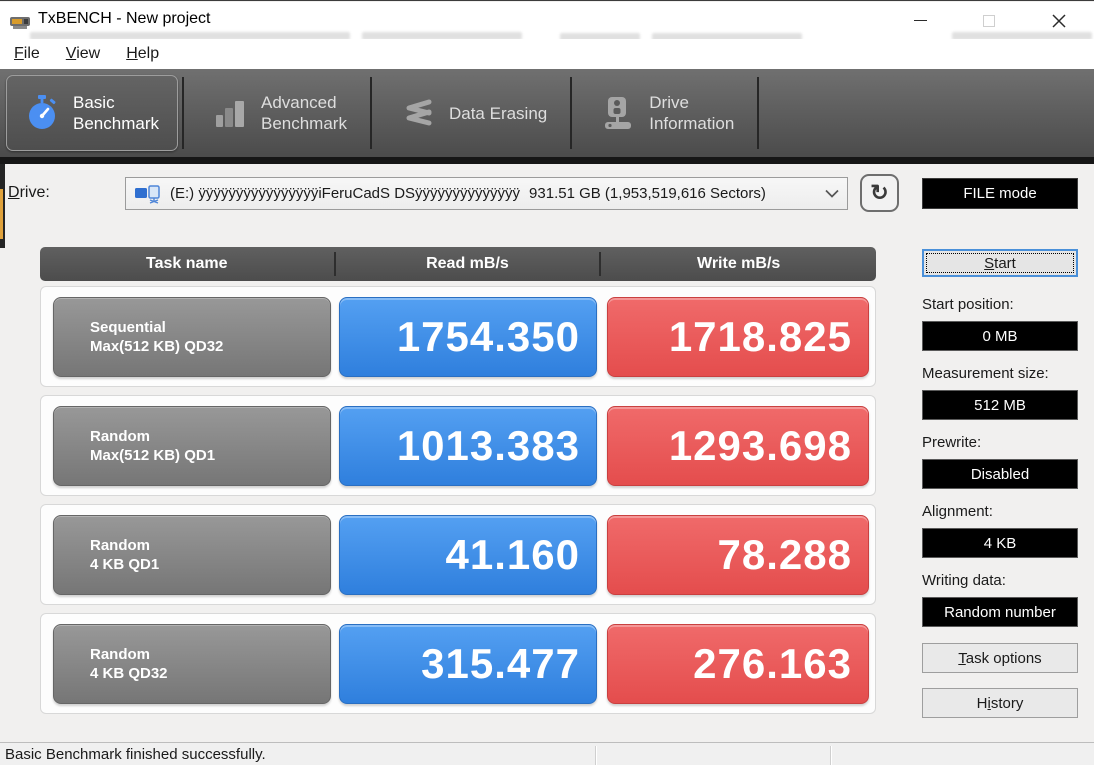 This screenshot has height=765, width=1094. I want to click on measurement-size-label: Measurement size:, so click(985, 373).